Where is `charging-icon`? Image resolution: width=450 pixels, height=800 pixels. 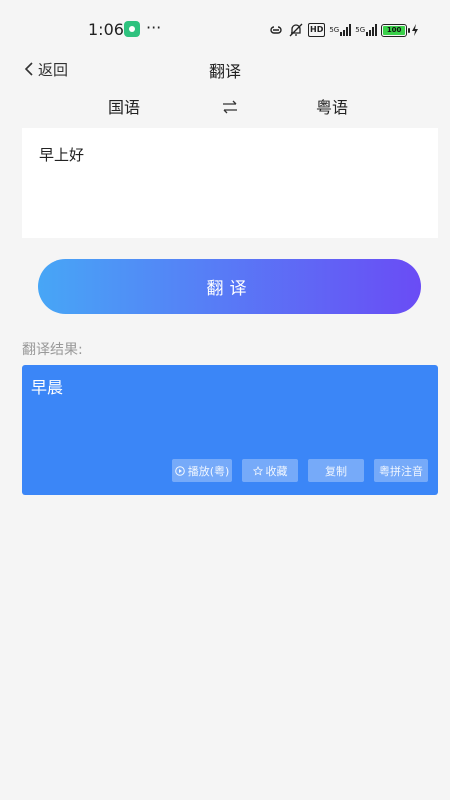 charging-icon is located at coordinates (415, 30).